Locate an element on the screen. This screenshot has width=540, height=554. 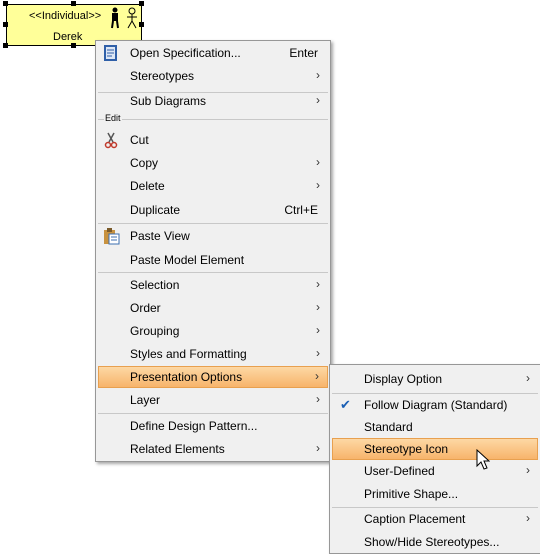
actor-name-label: Derek is located at coordinates (68, 37).